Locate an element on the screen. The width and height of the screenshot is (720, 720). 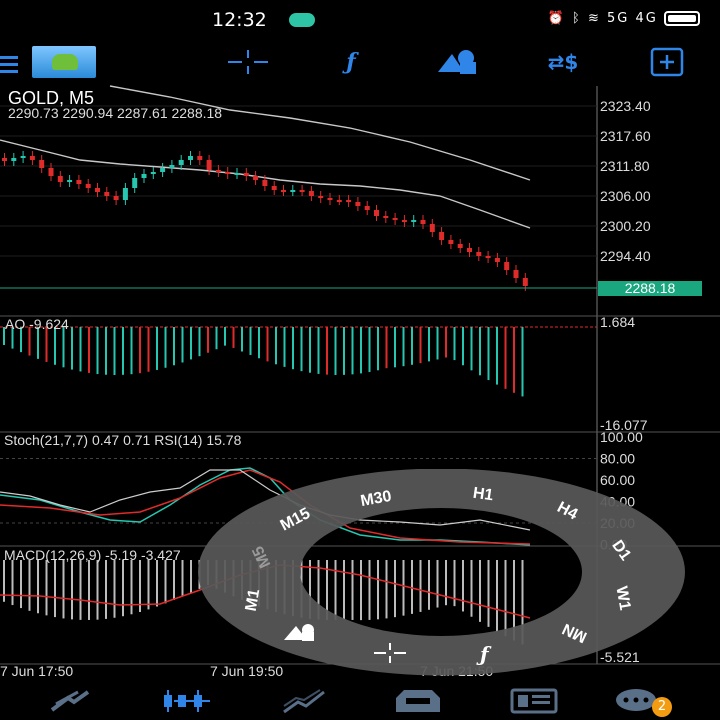
stoch-label: Stoch(21,7,7) 0.47 0.71 RSI(14) 15.78 is located at coordinates (123, 440).